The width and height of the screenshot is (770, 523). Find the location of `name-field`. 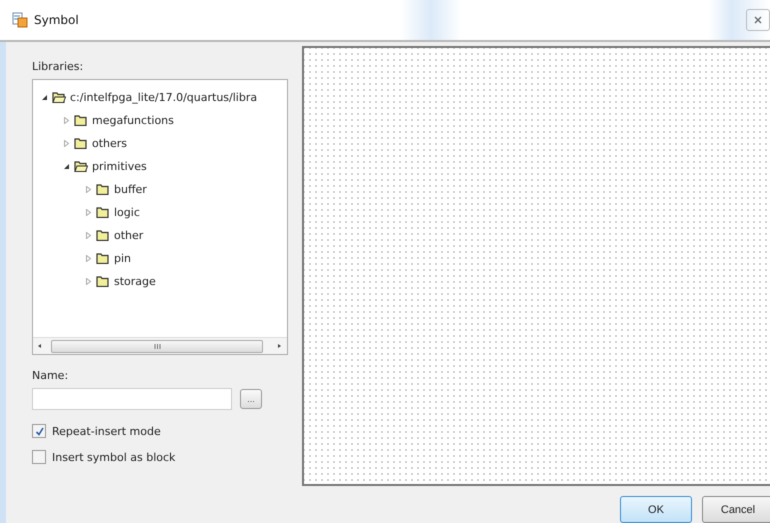

name-field is located at coordinates (132, 399).